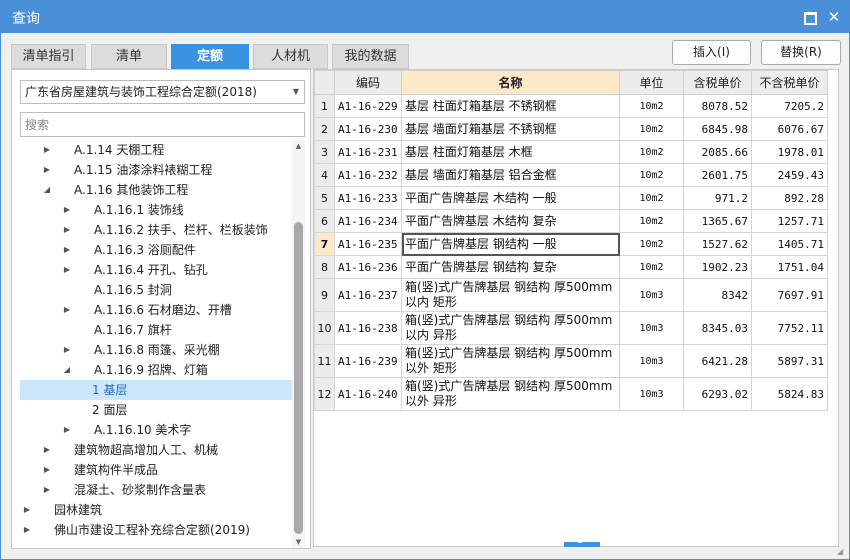  Describe the element at coordinates (296, 92) in the screenshot. I see `chevron-down-icon: ▼` at that location.